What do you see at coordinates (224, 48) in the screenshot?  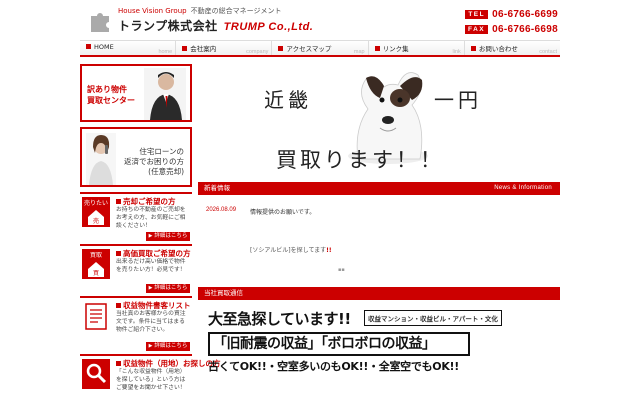 I see `nav-item-company: 会社案内 company` at bounding box center [224, 48].